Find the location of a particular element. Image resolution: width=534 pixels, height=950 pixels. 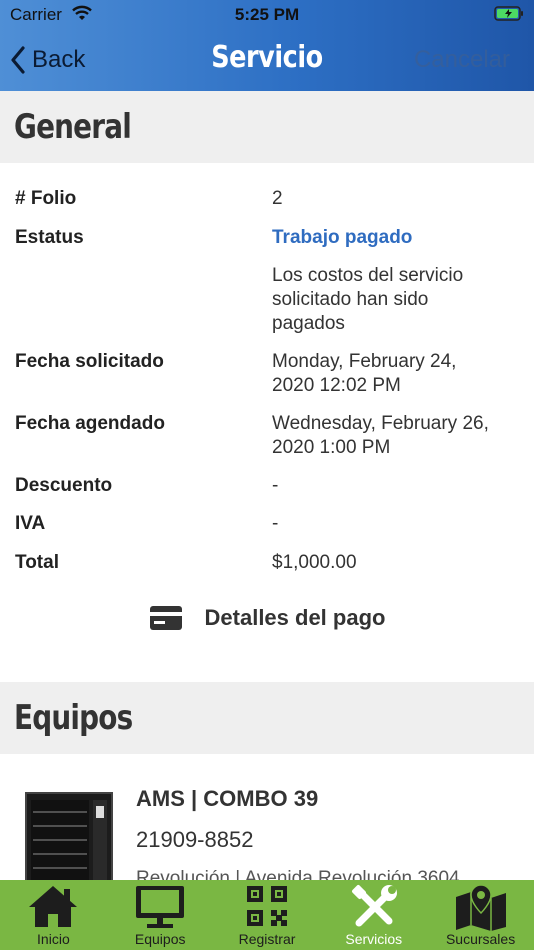

tab-label: Inicio is located at coordinates (53, 939).